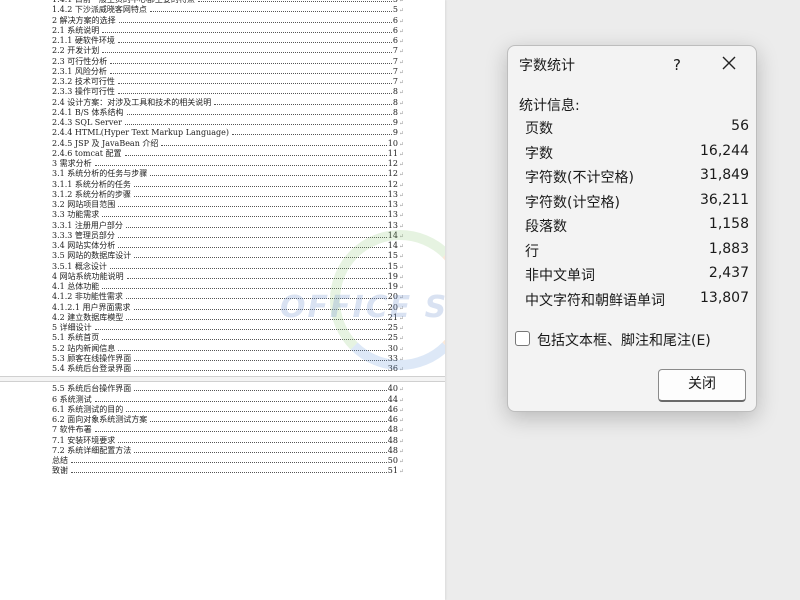 The width and height of the screenshot is (800, 600). Describe the element at coordinates (228, 226) in the screenshot. I see `toc-entry: 3.3.1 注册用户部分 13 ↵` at that location.